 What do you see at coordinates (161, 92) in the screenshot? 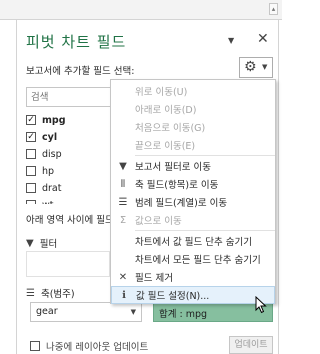
I see `menu-item-label: 위로 이동(U)` at bounding box center [161, 92].